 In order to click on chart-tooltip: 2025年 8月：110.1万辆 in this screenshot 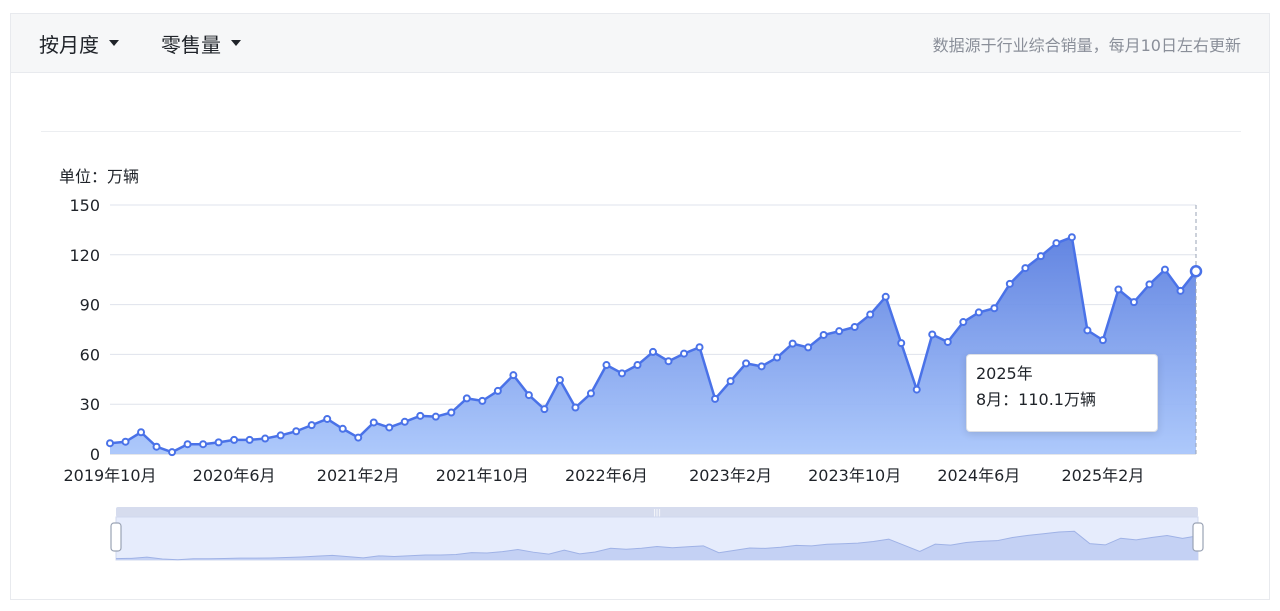, I will do `click(1062, 393)`.